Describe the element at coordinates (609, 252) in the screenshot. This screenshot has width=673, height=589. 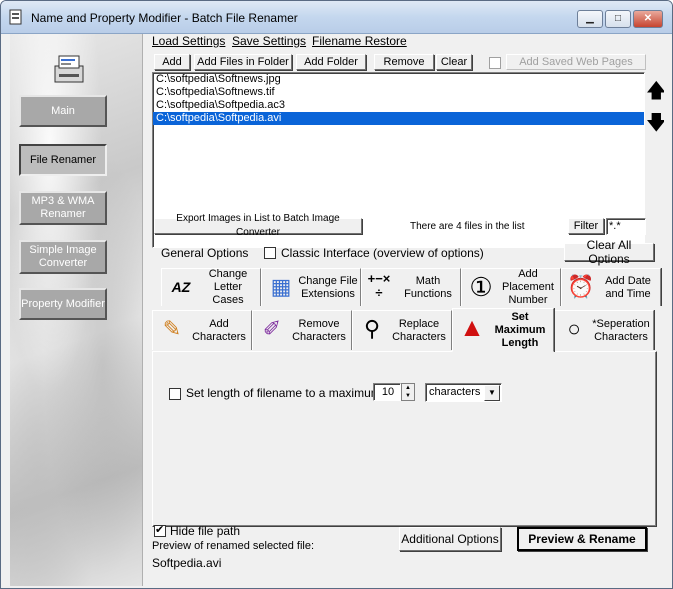
I see `clear-all-options-button: Clear All Options` at that location.